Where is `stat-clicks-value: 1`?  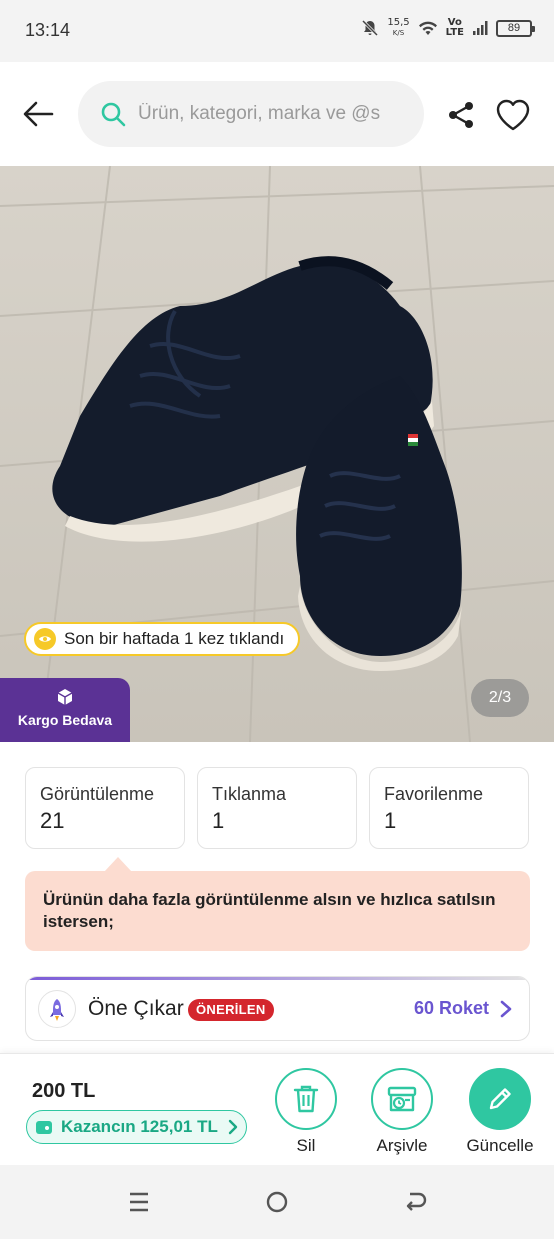 stat-clicks-value: 1 is located at coordinates (218, 820).